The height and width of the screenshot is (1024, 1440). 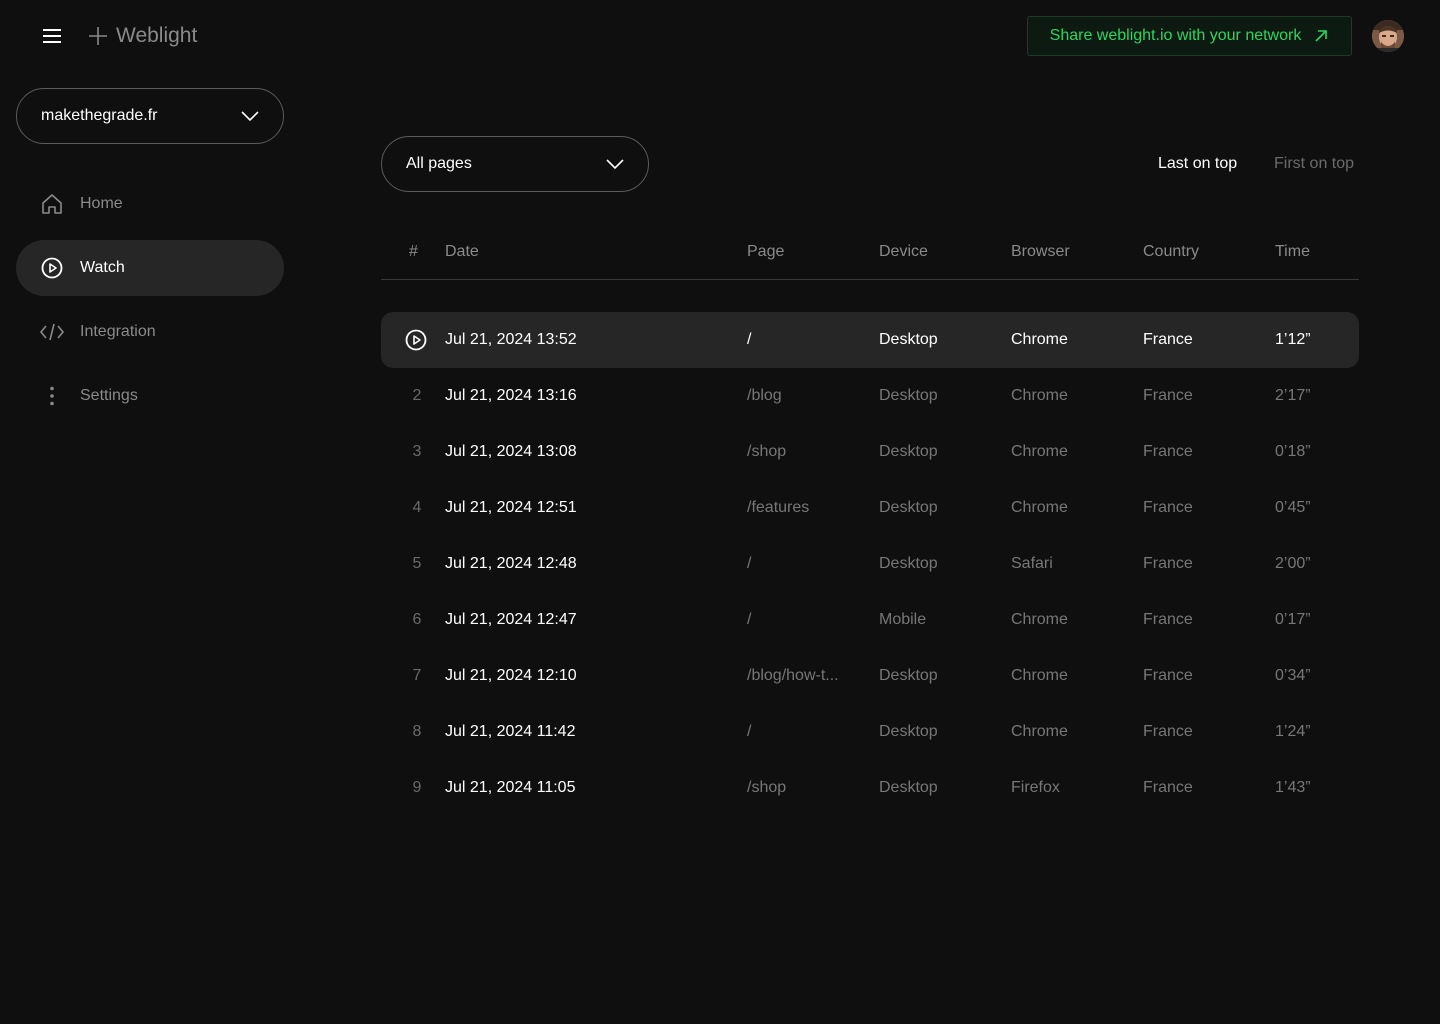 What do you see at coordinates (510, 731) in the screenshot?
I see `cell-date: Jul 21, 2024 11:42` at bounding box center [510, 731].